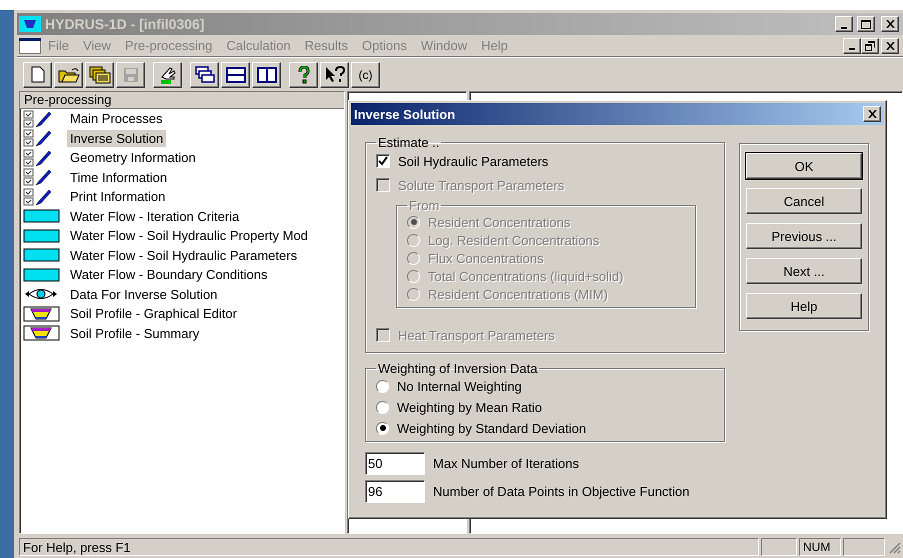 This screenshot has height=558, width=903. I want to click on number-field: 50, so click(395, 463).